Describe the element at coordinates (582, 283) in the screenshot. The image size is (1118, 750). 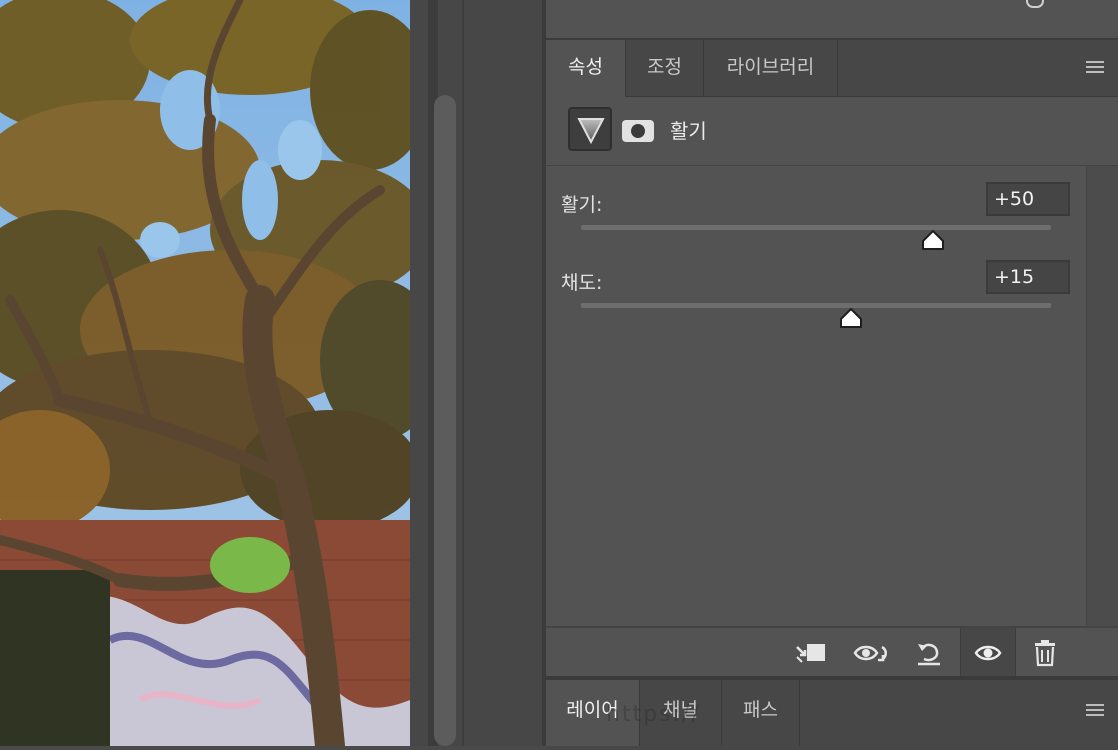
I see `saturation-label: 채도:` at that location.